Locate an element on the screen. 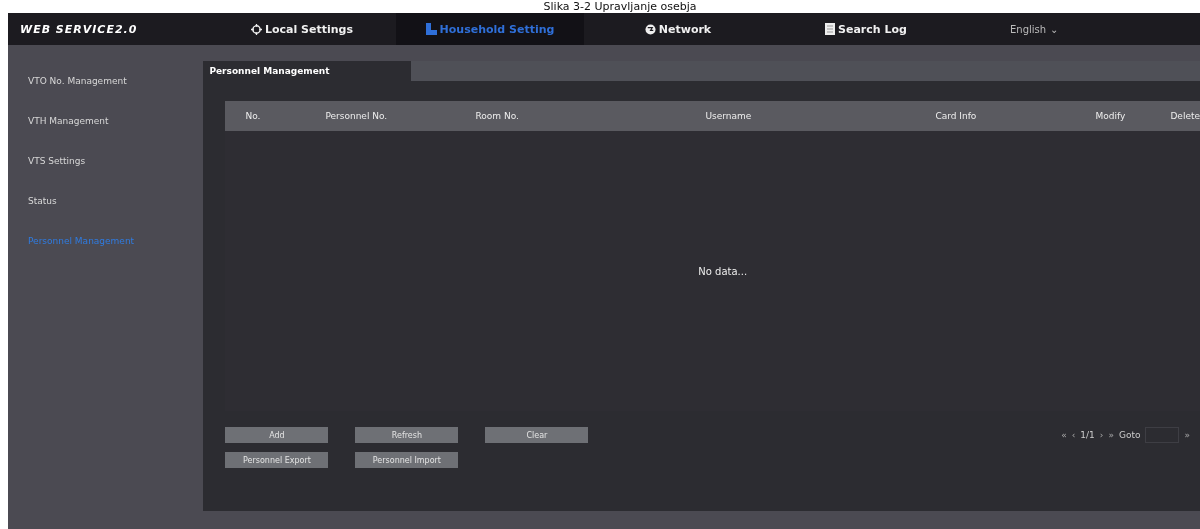 This screenshot has width=1200, height=529. globe-icon is located at coordinates (650, 29).